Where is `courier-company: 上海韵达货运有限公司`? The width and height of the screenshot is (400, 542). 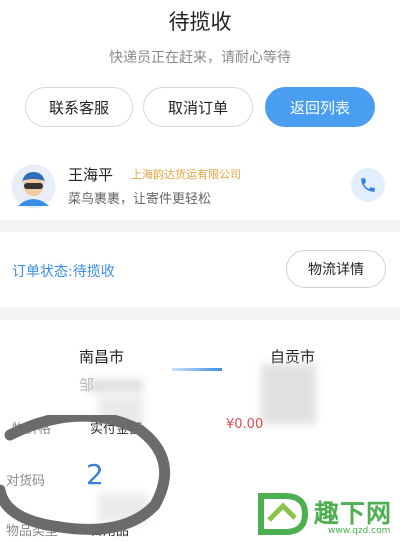 courier-company: 上海韵达货运有限公司 is located at coordinates (186, 174).